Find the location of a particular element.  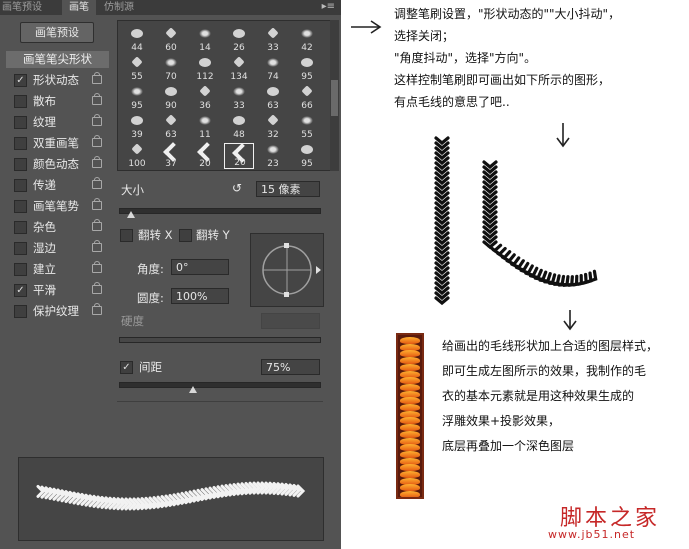

brush-size-number: 55 is located at coordinates (137, 77).